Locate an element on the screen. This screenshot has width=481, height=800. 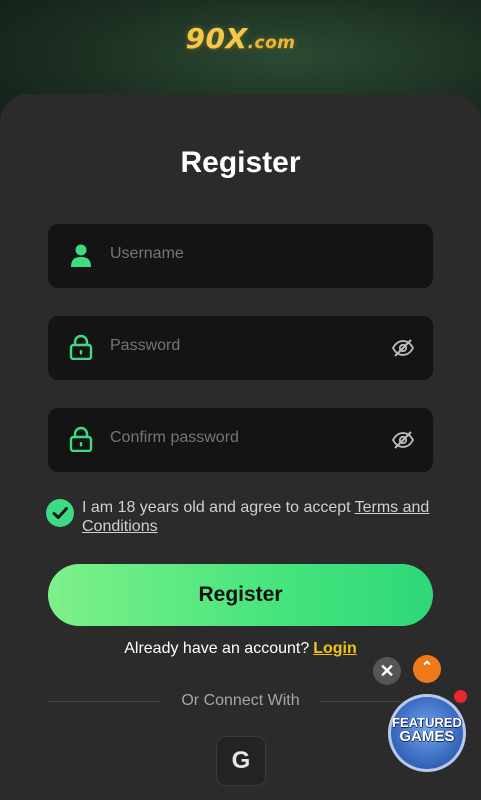
featured-games-badge: FEATURED GAMES is located at coordinates (427, 733).